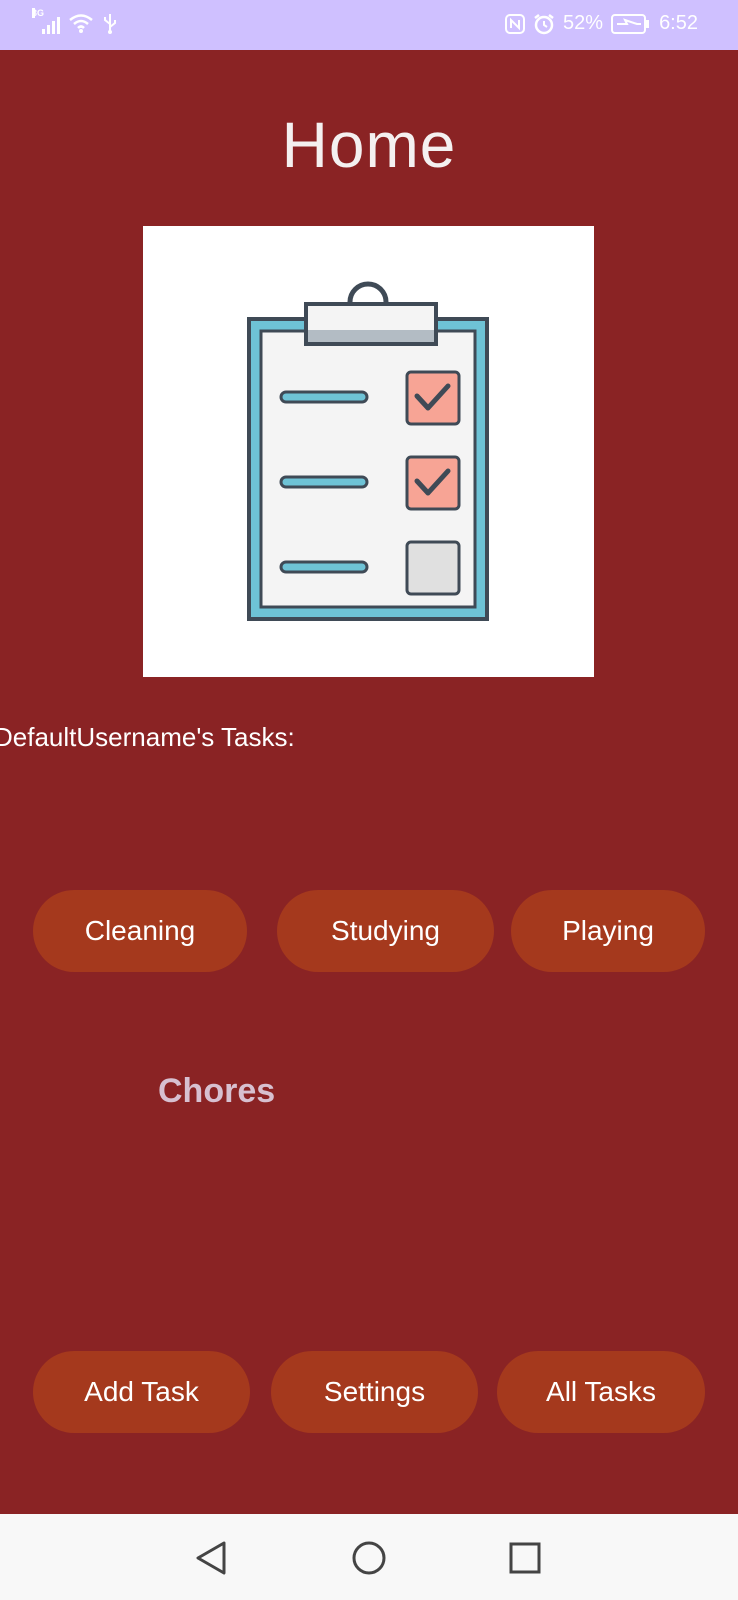 This screenshot has width=738, height=1600. I want to click on clipboard-icon, so click(368, 451).